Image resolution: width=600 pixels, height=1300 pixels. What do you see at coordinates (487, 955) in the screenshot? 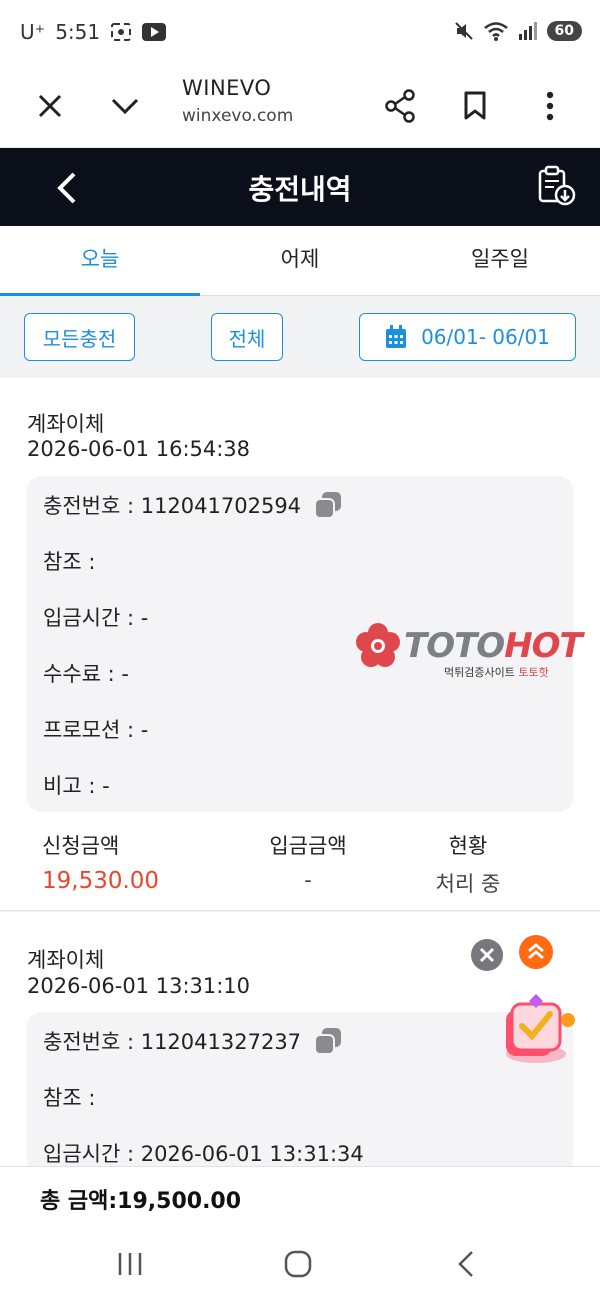
I see `cancel-request-button` at bounding box center [487, 955].